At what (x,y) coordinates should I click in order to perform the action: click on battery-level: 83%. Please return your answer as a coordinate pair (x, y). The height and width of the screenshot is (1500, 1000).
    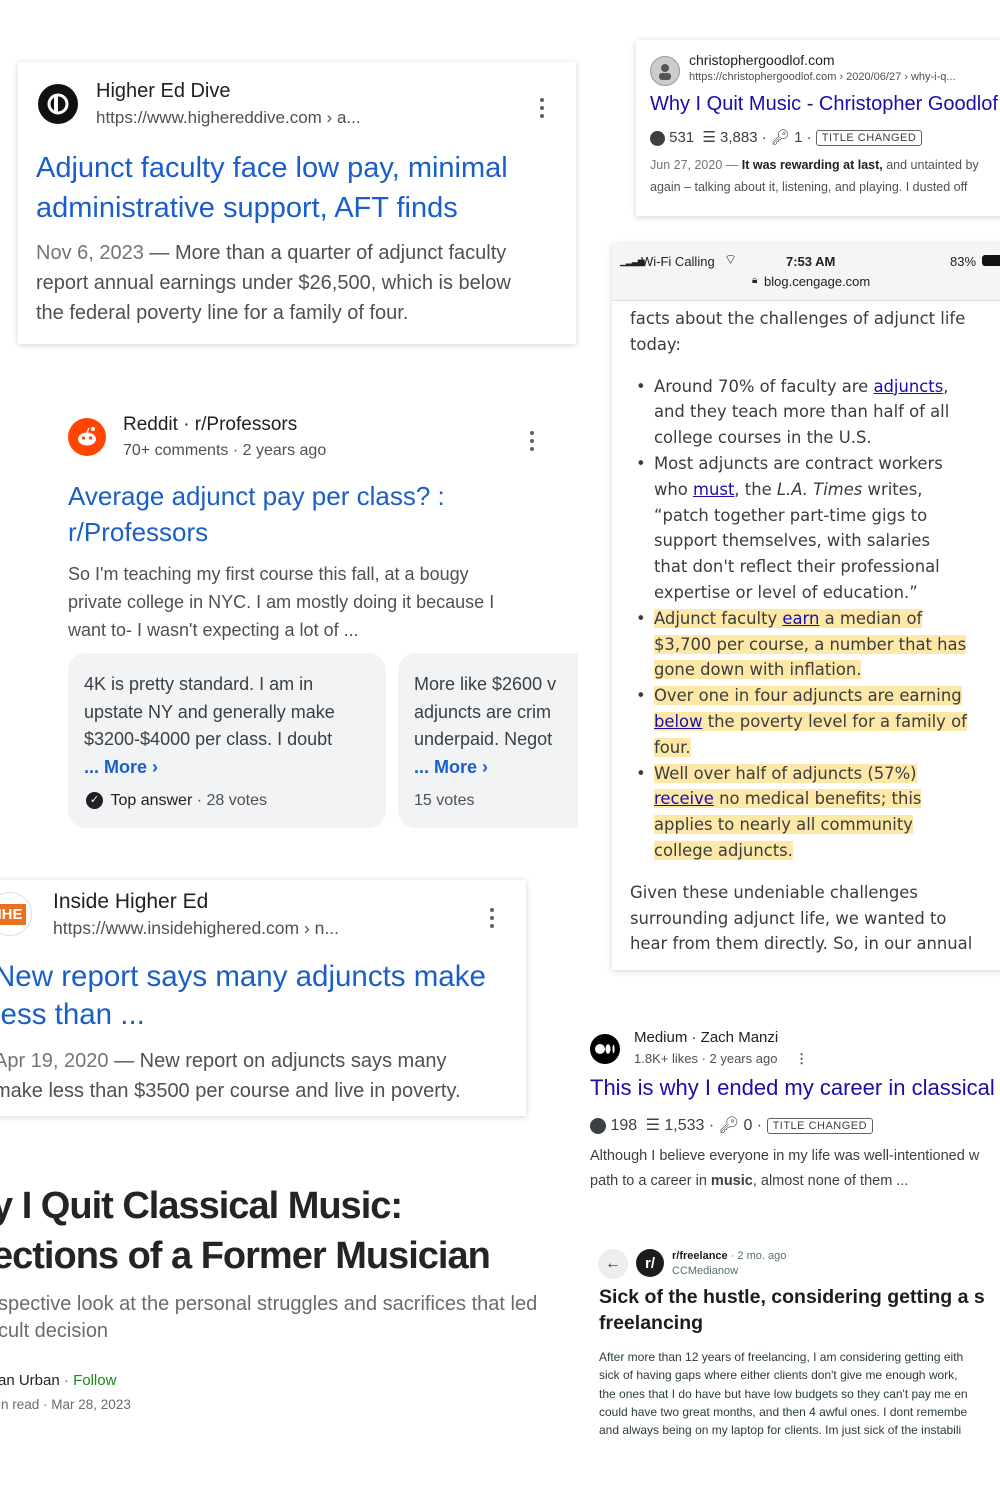
    Looking at the image, I should click on (963, 261).